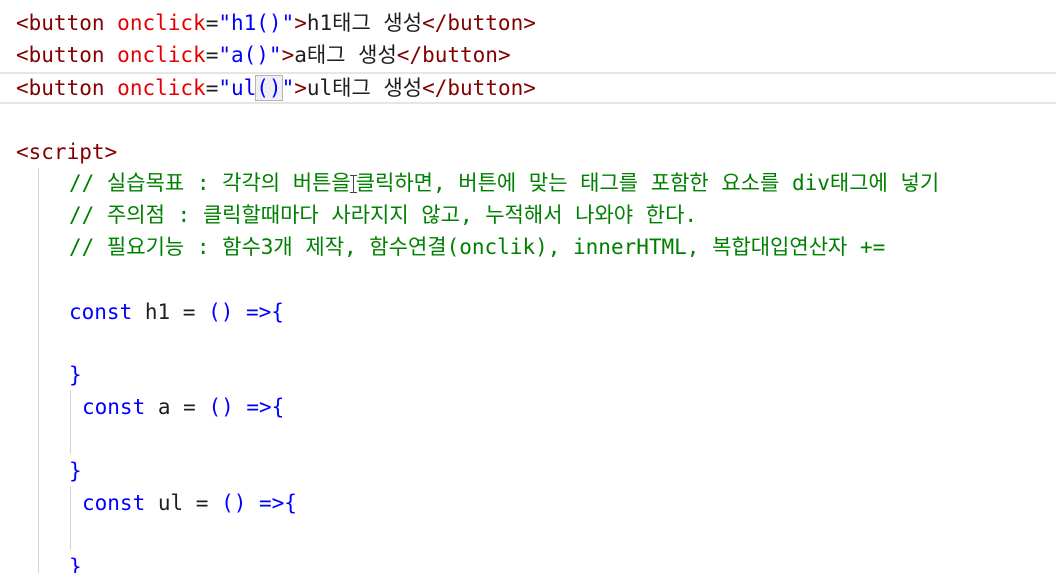 Image resolution: width=1056 pixels, height=573 pixels. What do you see at coordinates (256, 23) in the screenshot?
I see `attr-value: "h1()"` at bounding box center [256, 23].